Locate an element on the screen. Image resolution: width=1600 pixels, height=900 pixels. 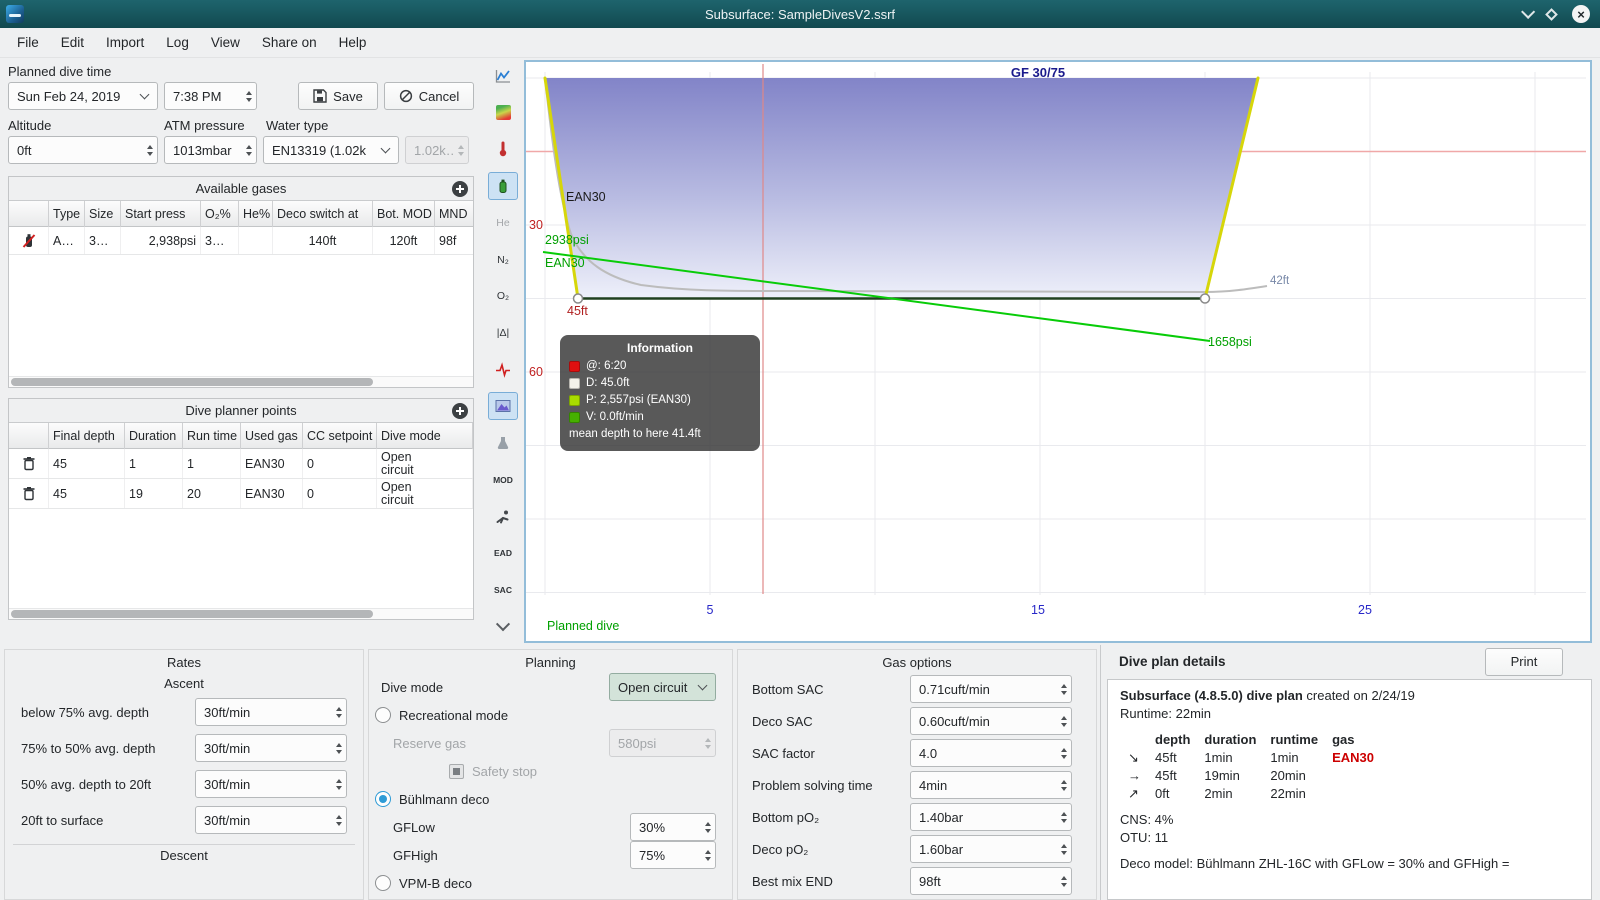
maximize-icon is located at coordinates (1551, 14).